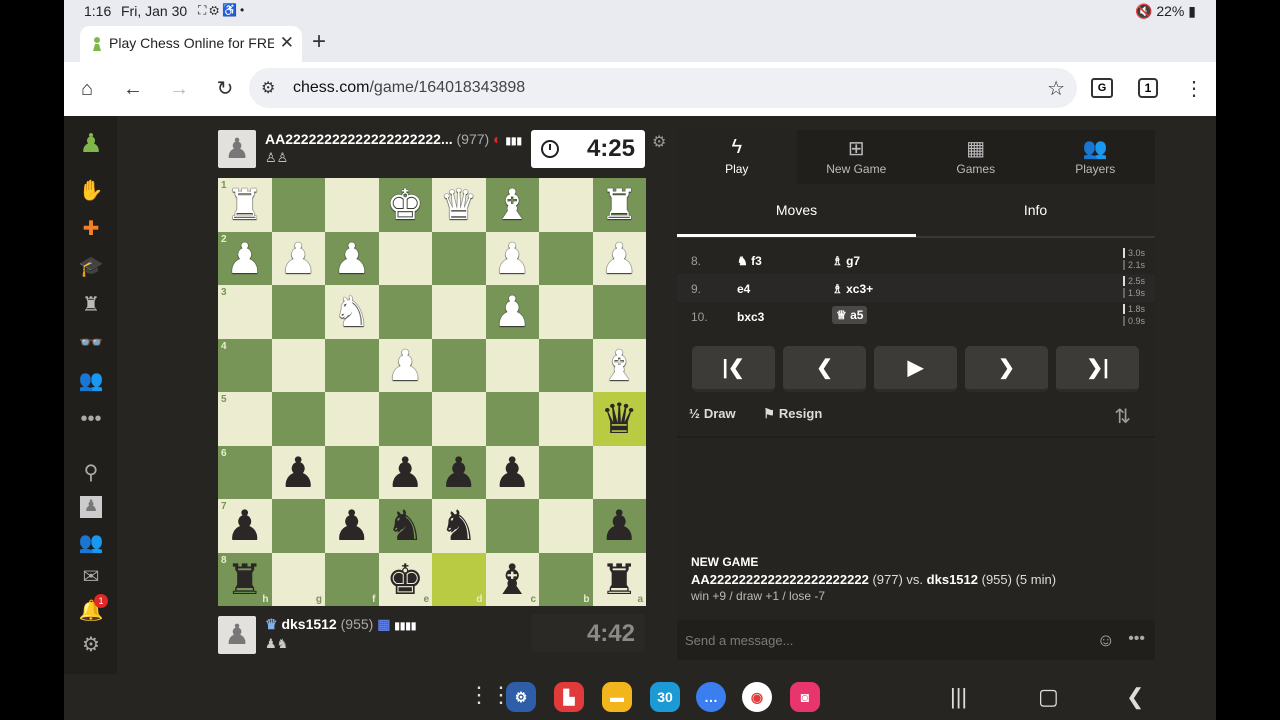 Image resolution: width=1280 pixels, height=720 pixels. I want to click on forward-icon: →, so click(179, 89).